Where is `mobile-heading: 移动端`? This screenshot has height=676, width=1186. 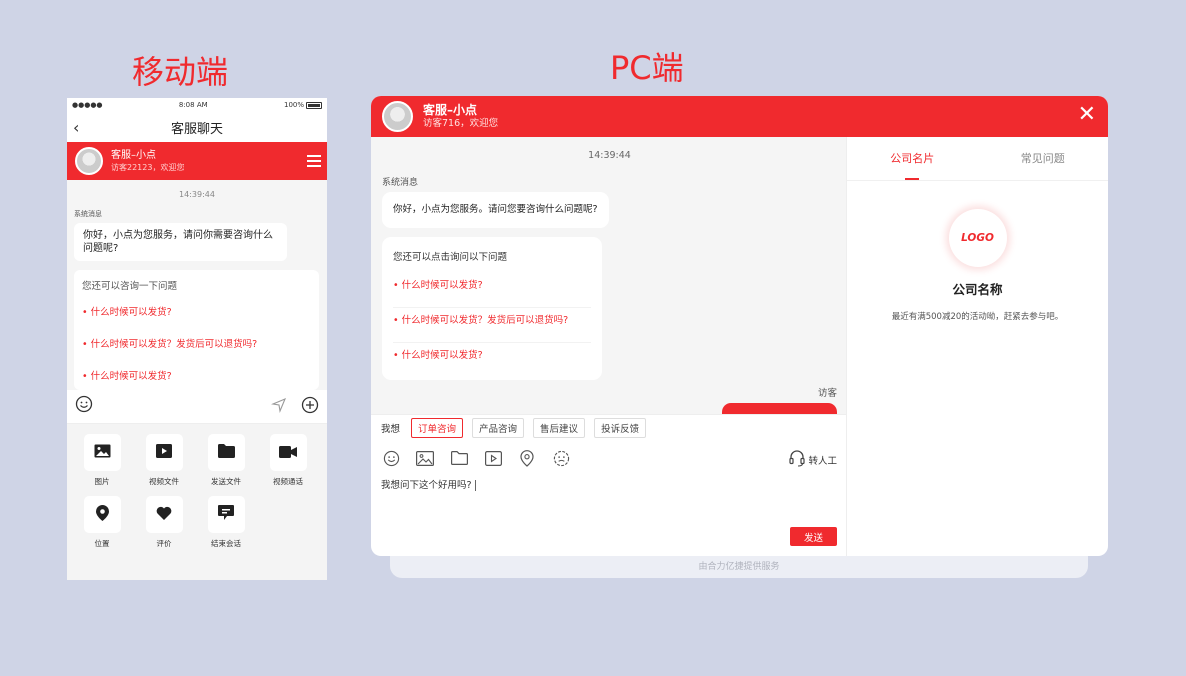 mobile-heading: 移动端 is located at coordinates (180, 72).